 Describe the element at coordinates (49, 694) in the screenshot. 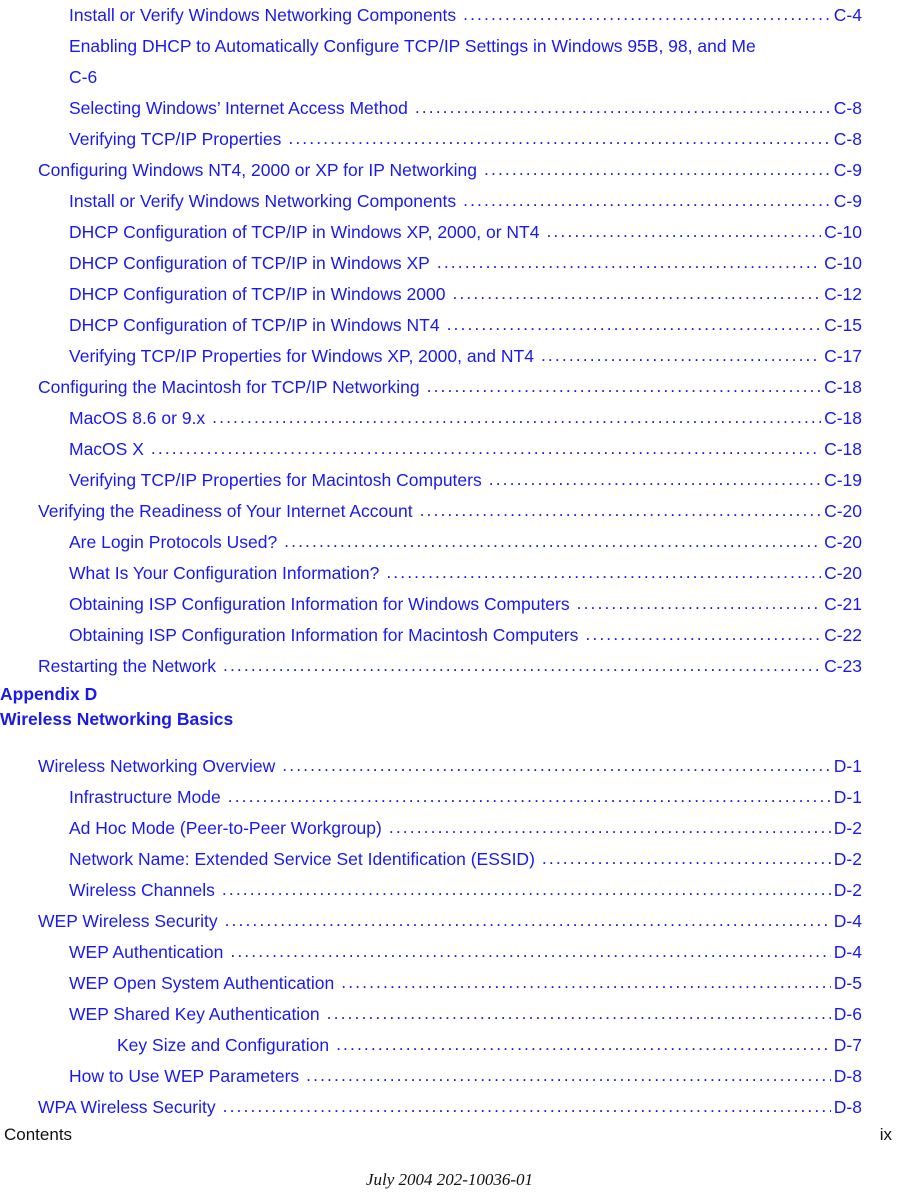

I see `appendix-label: Appendix D` at that location.